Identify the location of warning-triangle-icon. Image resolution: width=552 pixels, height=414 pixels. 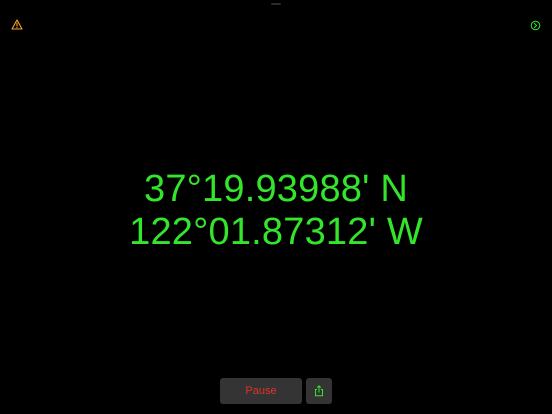
(17, 24).